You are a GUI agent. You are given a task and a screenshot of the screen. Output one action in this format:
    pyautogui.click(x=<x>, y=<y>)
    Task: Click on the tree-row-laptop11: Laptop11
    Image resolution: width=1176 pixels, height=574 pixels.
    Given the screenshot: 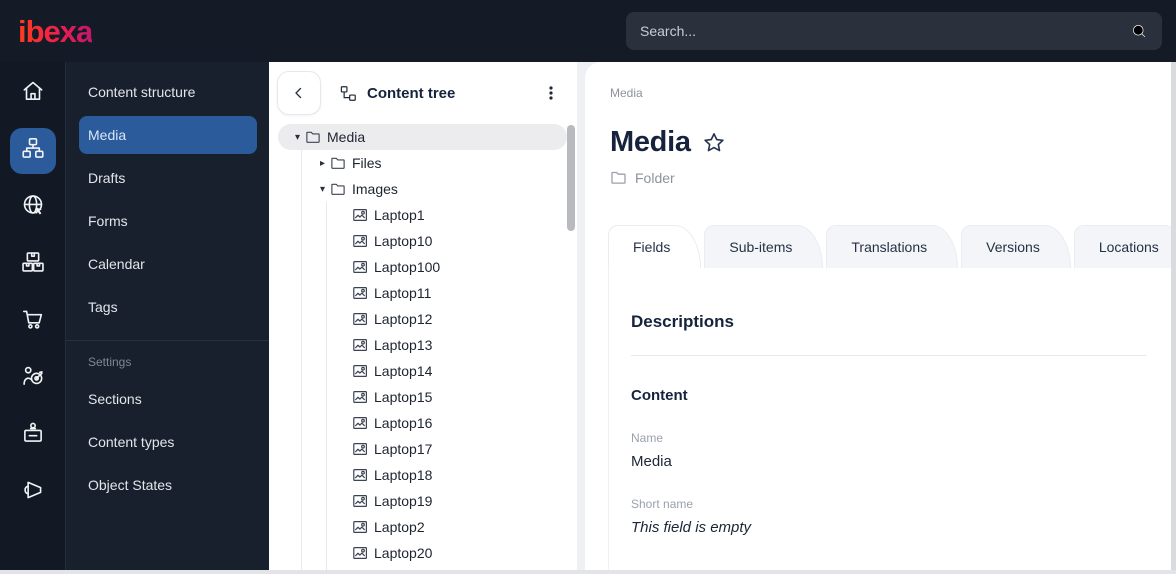 What is the action you would take?
    pyautogui.click(x=422, y=293)
    